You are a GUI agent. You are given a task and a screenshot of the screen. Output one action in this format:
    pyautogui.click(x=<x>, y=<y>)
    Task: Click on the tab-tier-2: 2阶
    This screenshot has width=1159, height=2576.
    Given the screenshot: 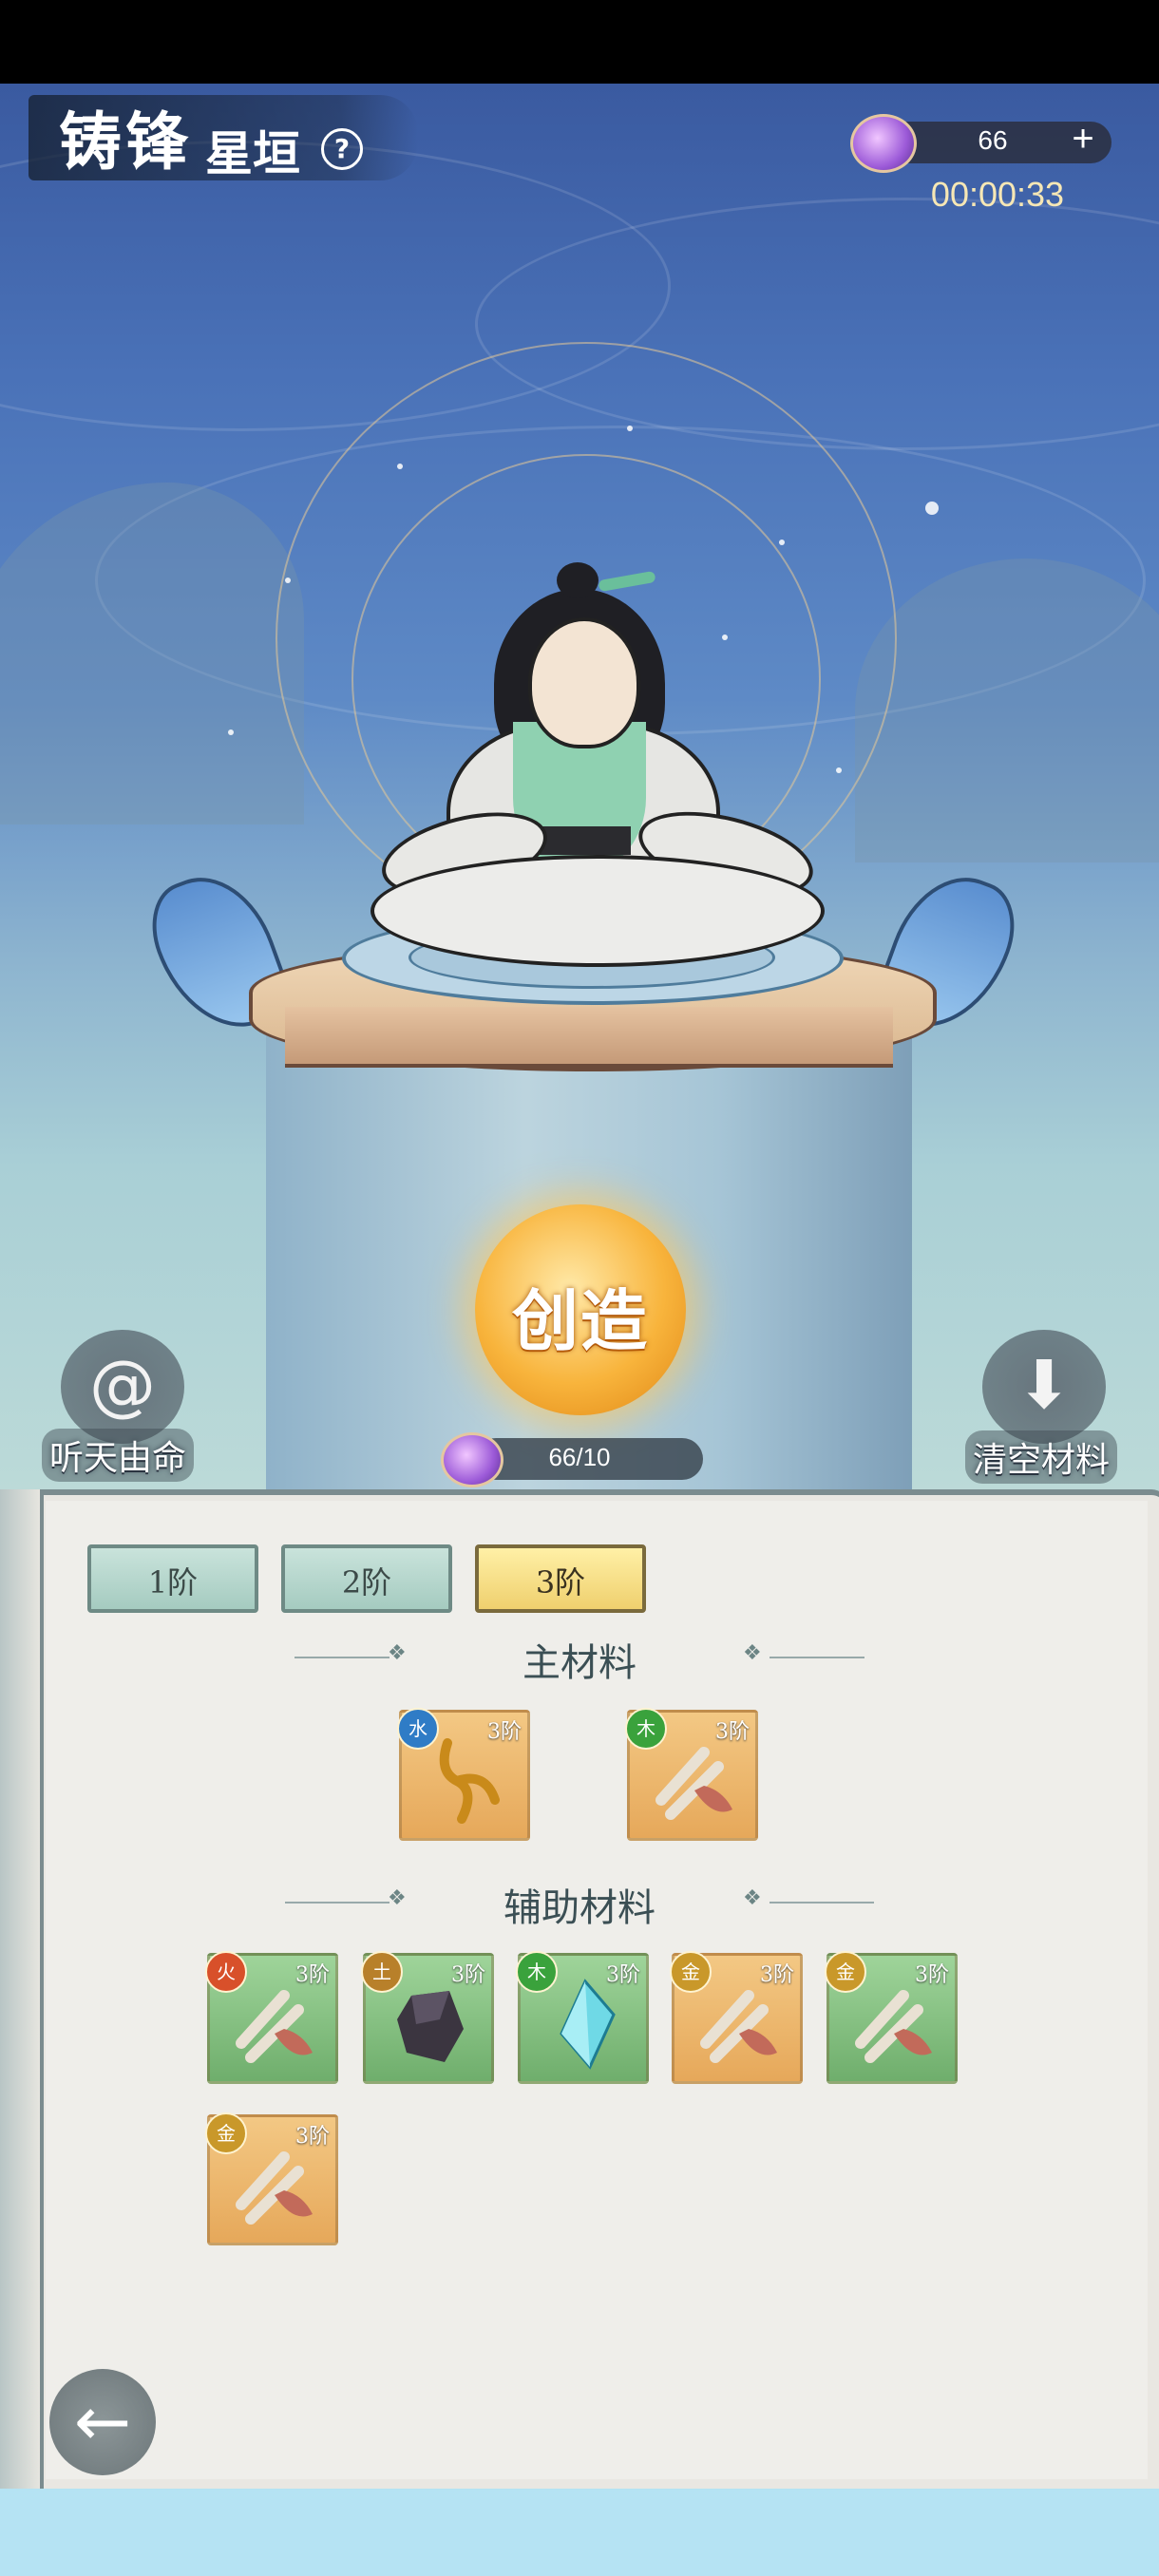 What is the action you would take?
    pyautogui.click(x=366, y=1578)
    